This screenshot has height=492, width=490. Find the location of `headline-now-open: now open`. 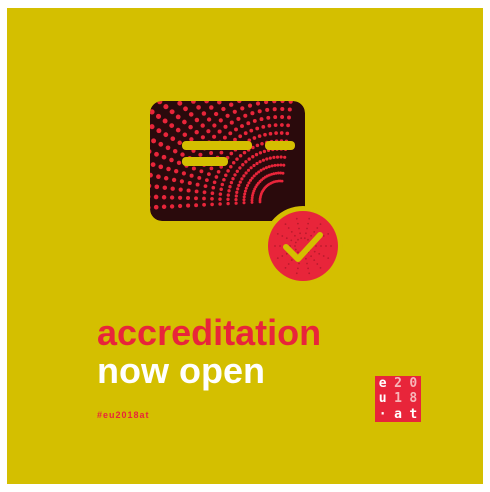

headline-now-open: now open is located at coordinates (181, 370).